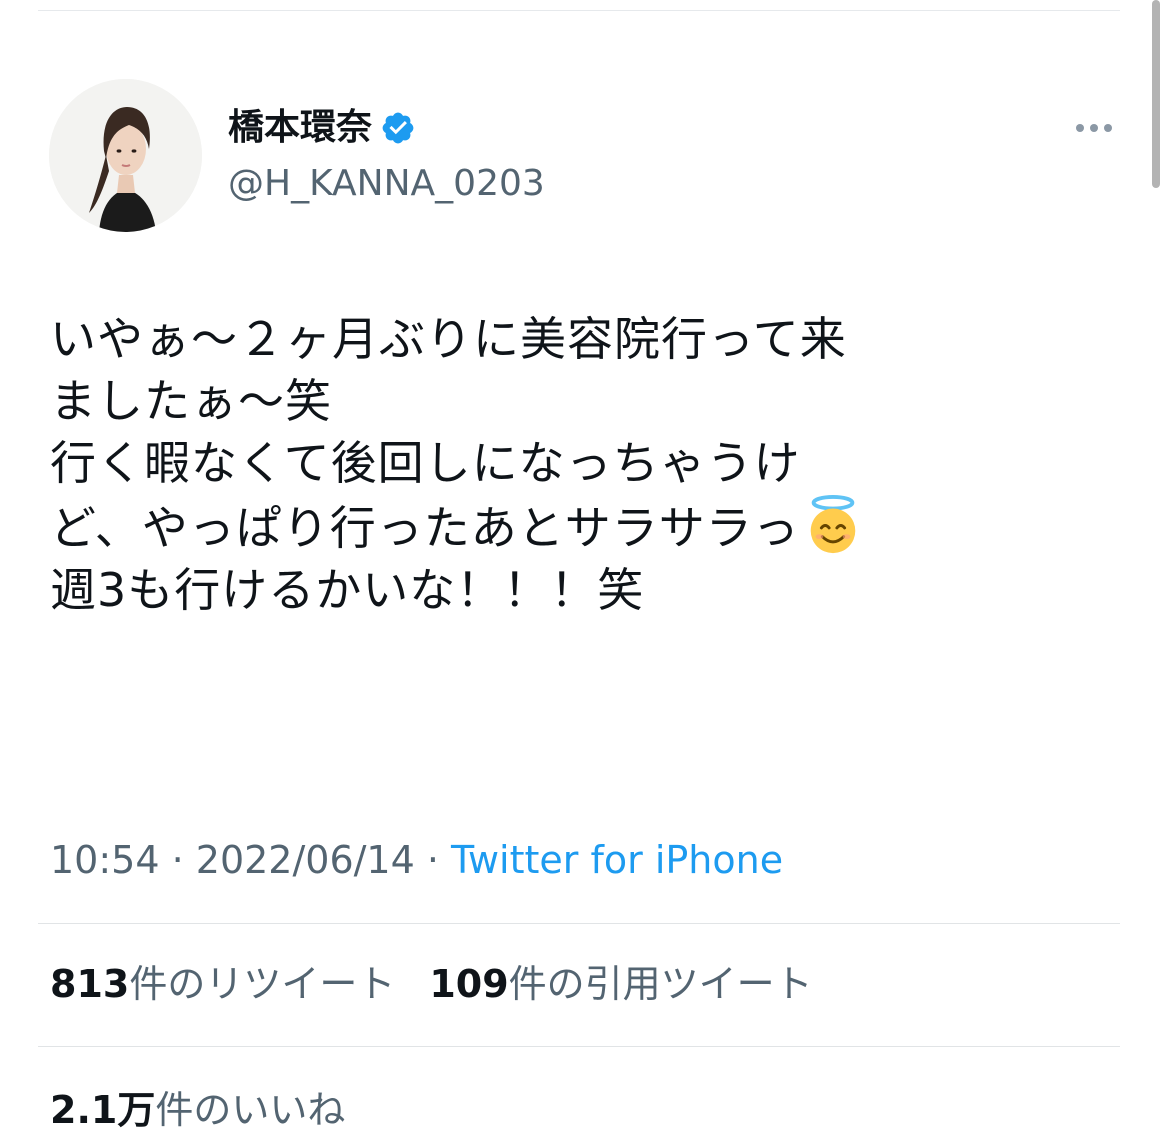 This screenshot has width=1169, height=1137. What do you see at coordinates (1094, 128) in the screenshot?
I see `more-options-icon` at bounding box center [1094, 128].